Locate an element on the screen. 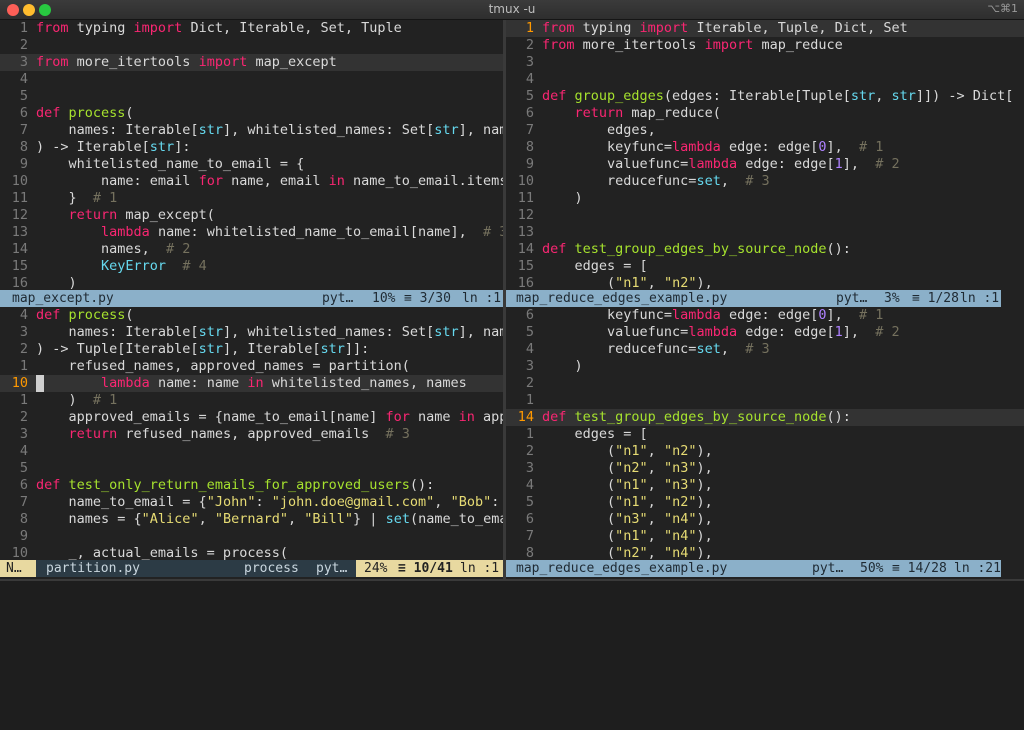 The height and width of the screenshot is (730, 1024). line-number: 10 is located at coordinates (14, 383).